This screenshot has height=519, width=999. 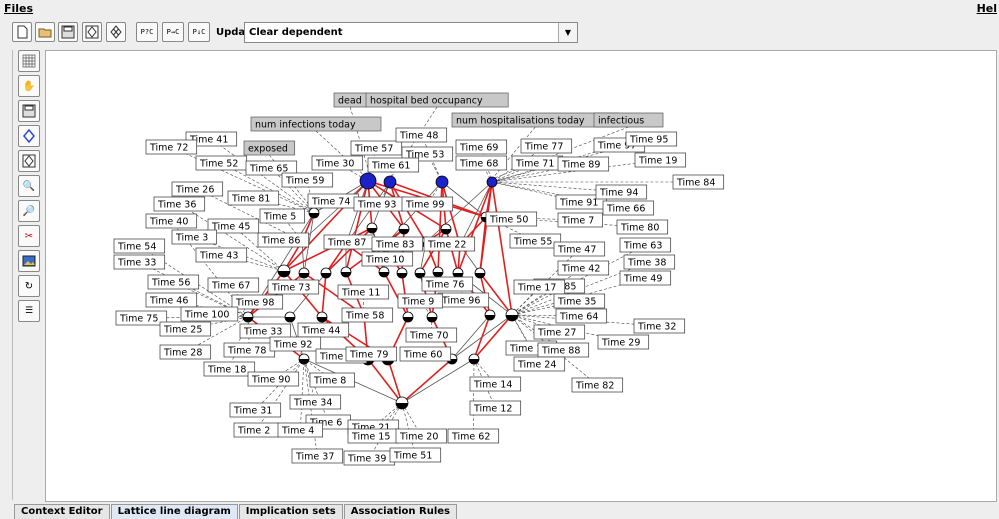 I want to click on object-label: Time 71, so click(x=534, y=164).